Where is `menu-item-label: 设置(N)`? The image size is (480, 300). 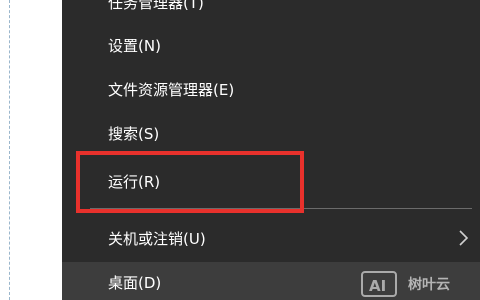
menu-item-label: 设置(N) is located at coordinates (134, 45).